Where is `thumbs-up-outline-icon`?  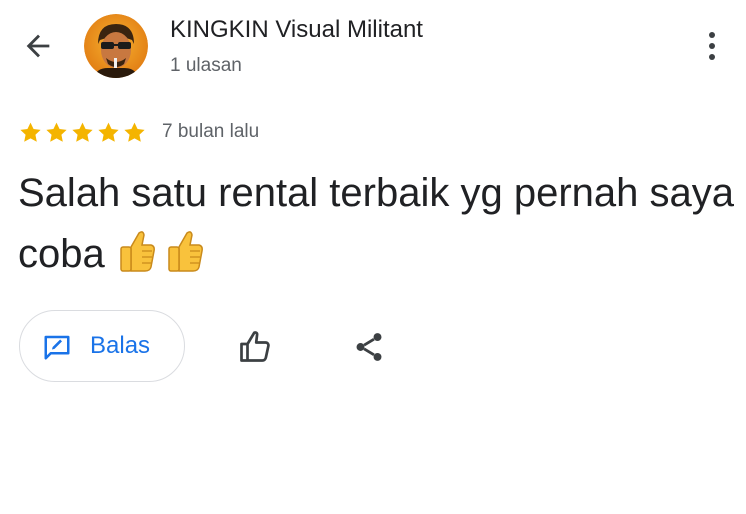
thumbs-up-outline-icon is located at coordinates (255, 346).